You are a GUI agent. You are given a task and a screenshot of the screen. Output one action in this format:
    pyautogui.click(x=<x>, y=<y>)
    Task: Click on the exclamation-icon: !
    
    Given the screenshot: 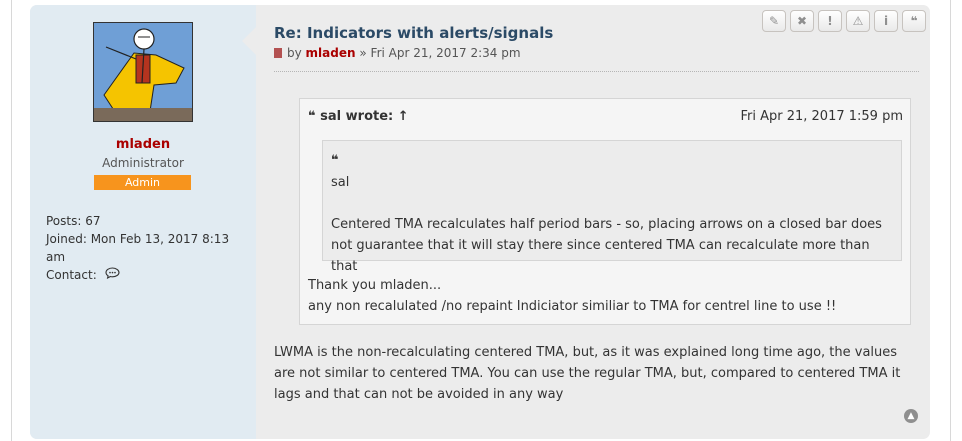 What is the action you would take?
    pyautogui.click(x=830, y=21)
    